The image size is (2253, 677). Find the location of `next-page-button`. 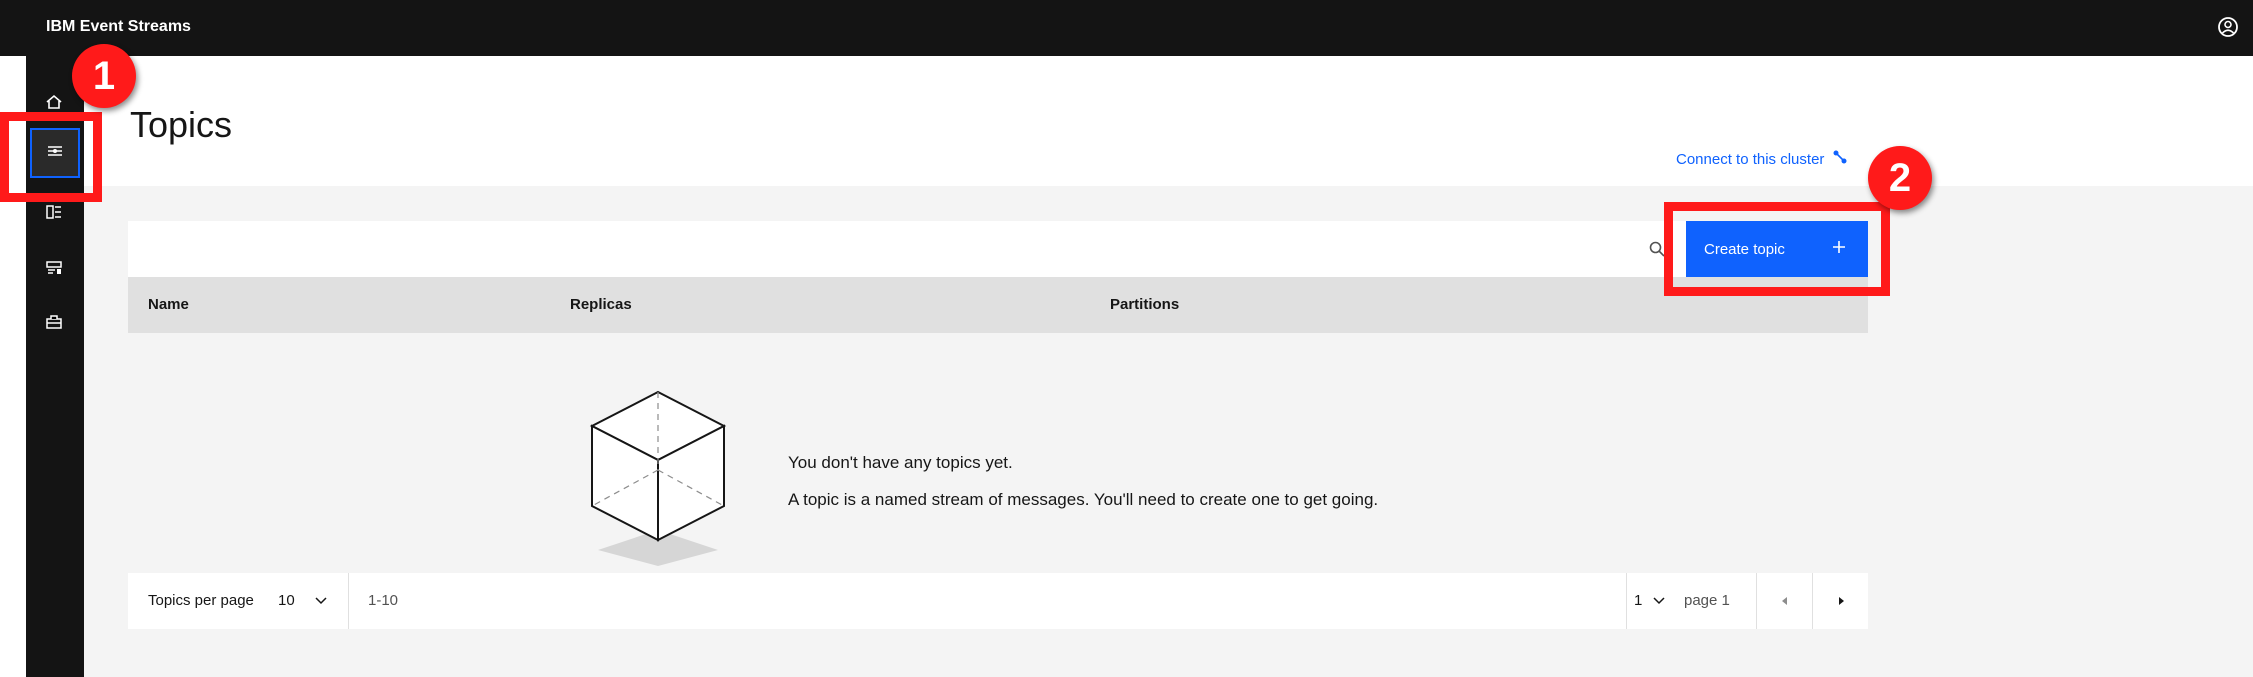

next-page-button is located at coordinates (1840, 601).